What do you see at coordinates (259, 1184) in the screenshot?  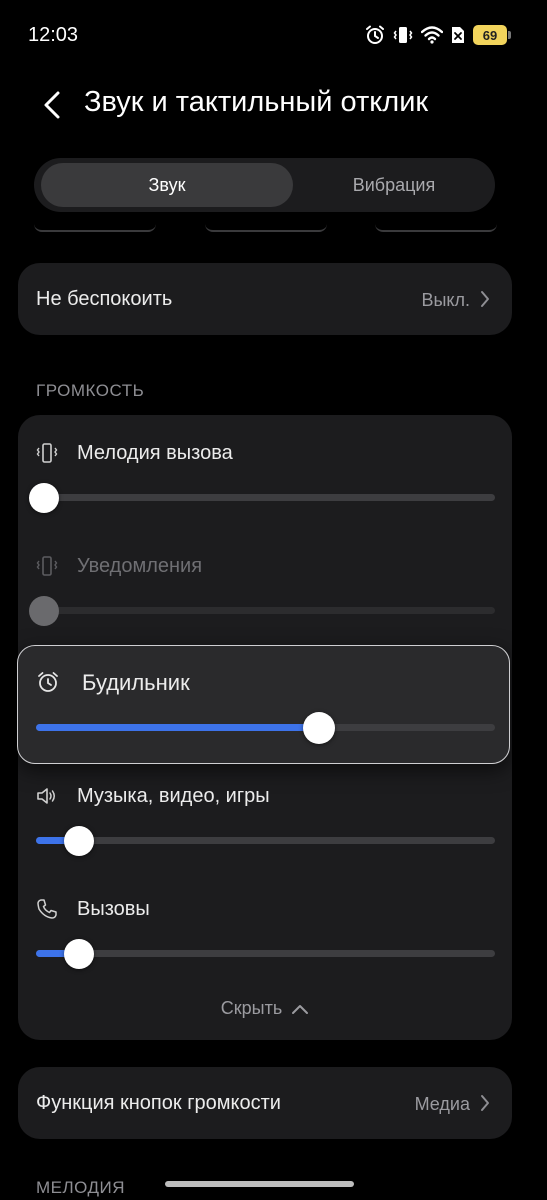 I see `home-indicator` at bounding box center [259, 1184].